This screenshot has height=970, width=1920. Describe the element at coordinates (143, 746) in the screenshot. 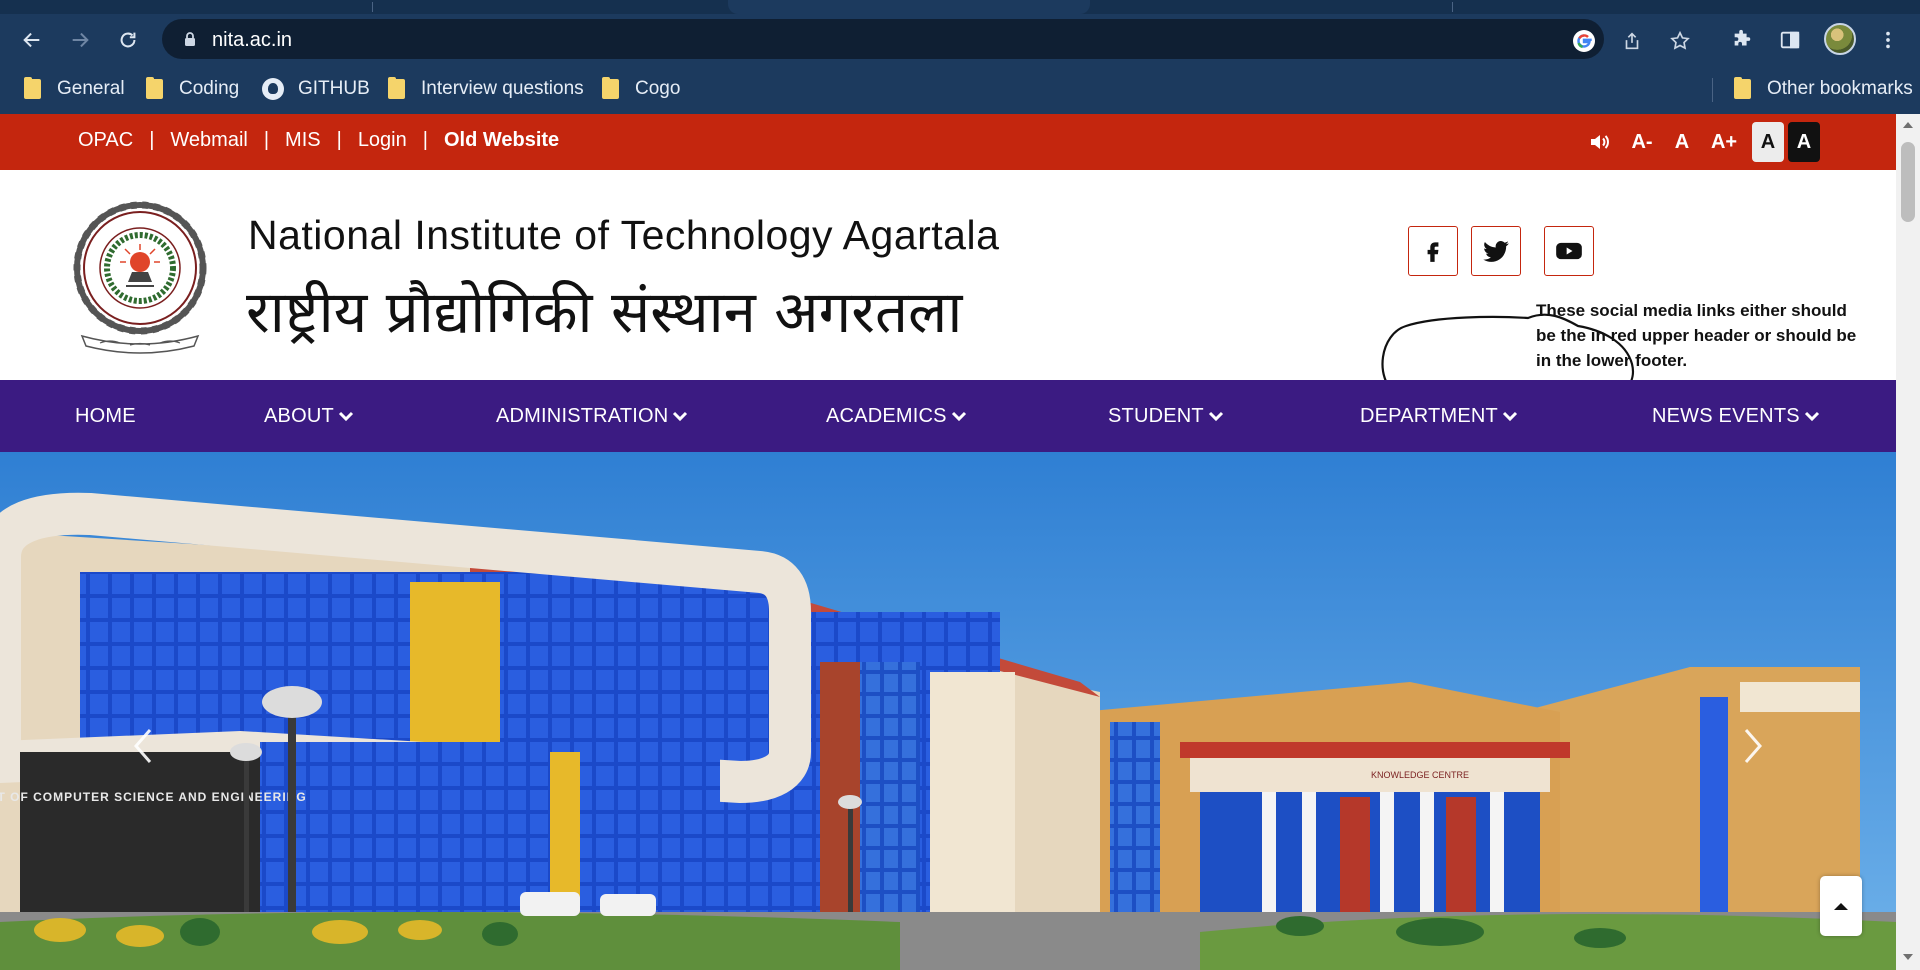

I see `carousel-prev-icon` at that location.